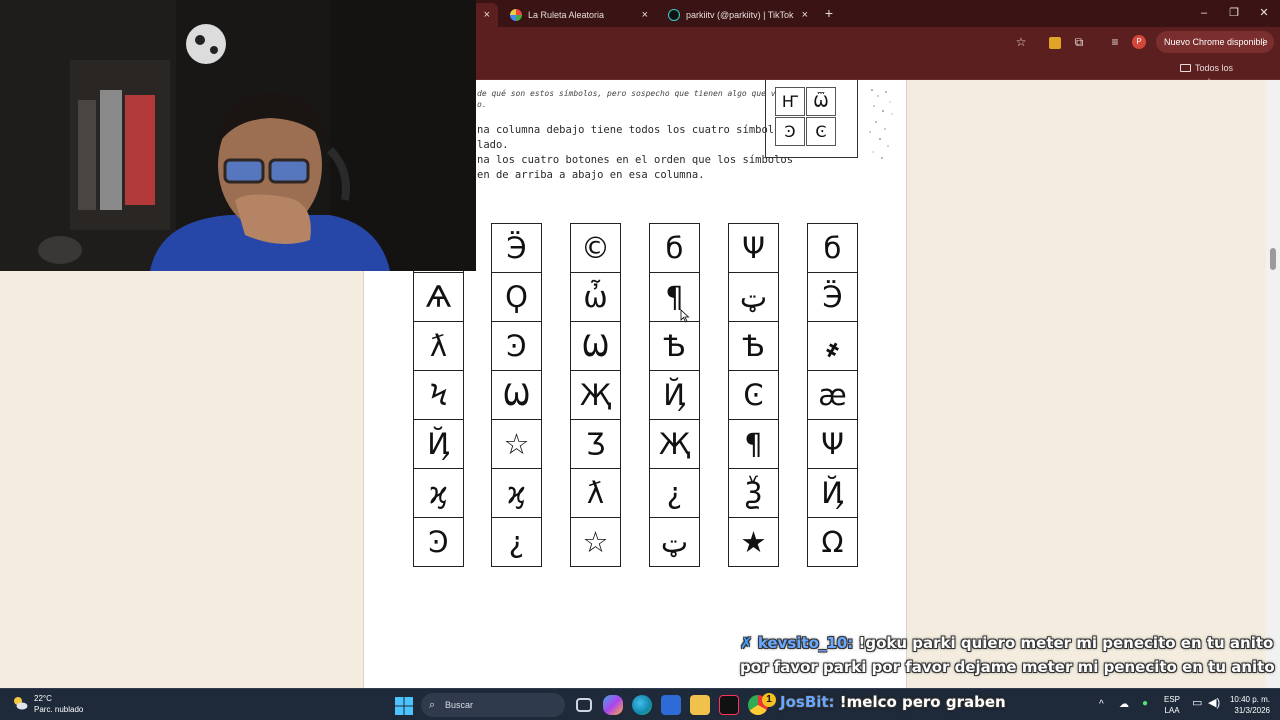  What do you see at coordinates (740, 15) in the screenshot?
I see `tab-title: parkiitv (@parkiitv) | TikTok` at bounding box center [740, 15].